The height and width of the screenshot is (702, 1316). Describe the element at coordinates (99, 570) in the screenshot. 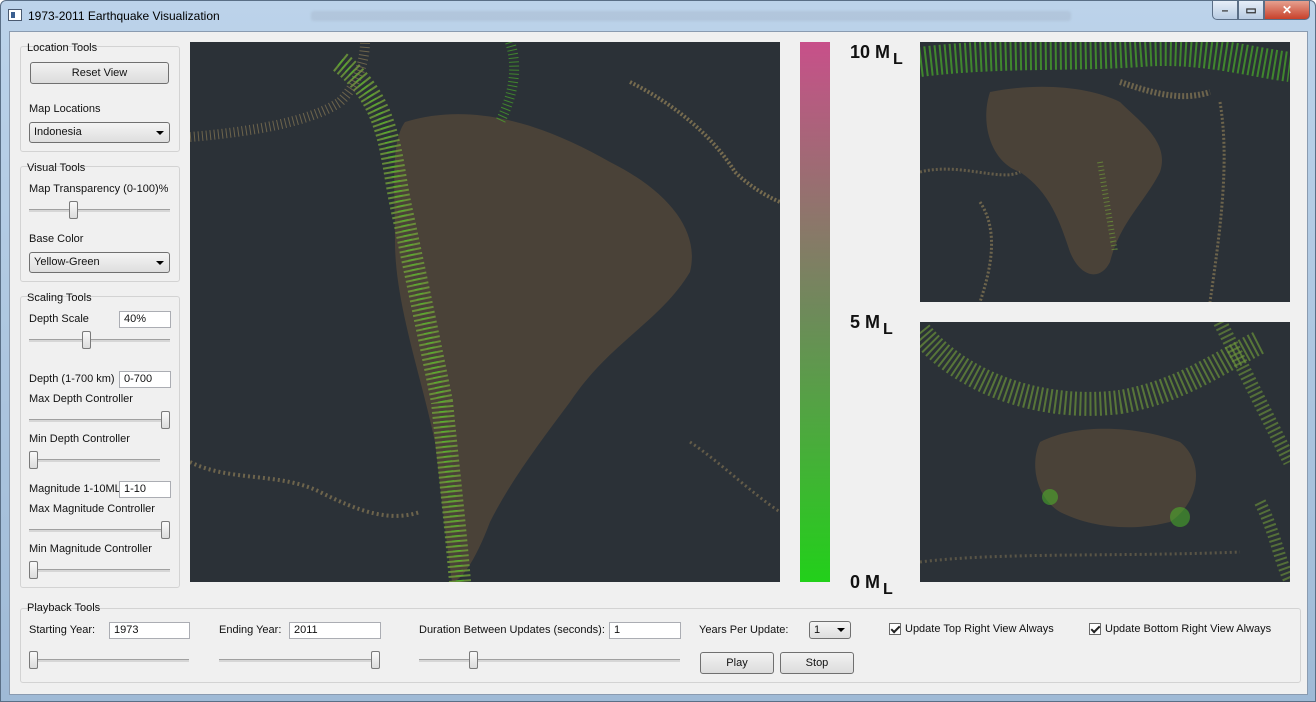

I see `min-magnitude-slider` at that location.